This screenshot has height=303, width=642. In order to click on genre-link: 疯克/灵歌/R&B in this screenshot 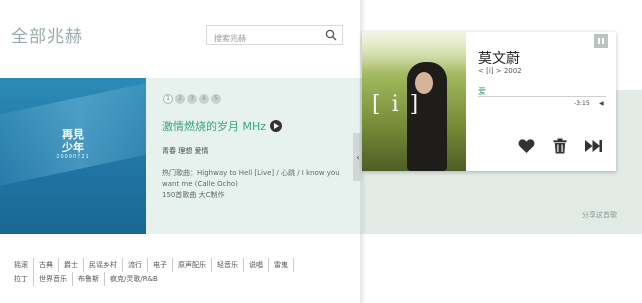, I will do `click(136, 279)`.